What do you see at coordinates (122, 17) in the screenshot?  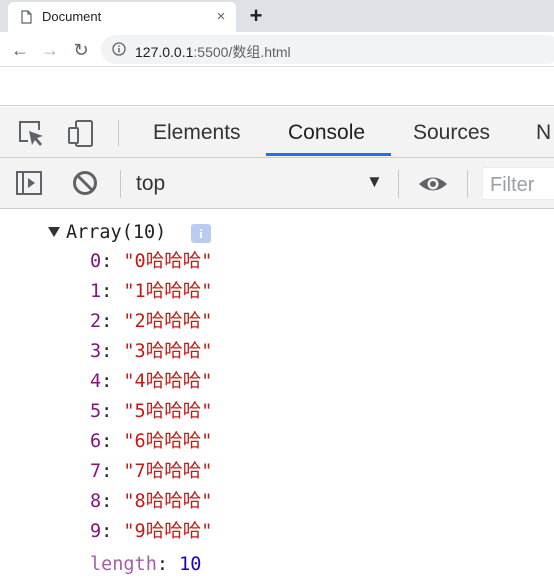 I see `browser-tab: Document ×` at bounding box center [122, 17].